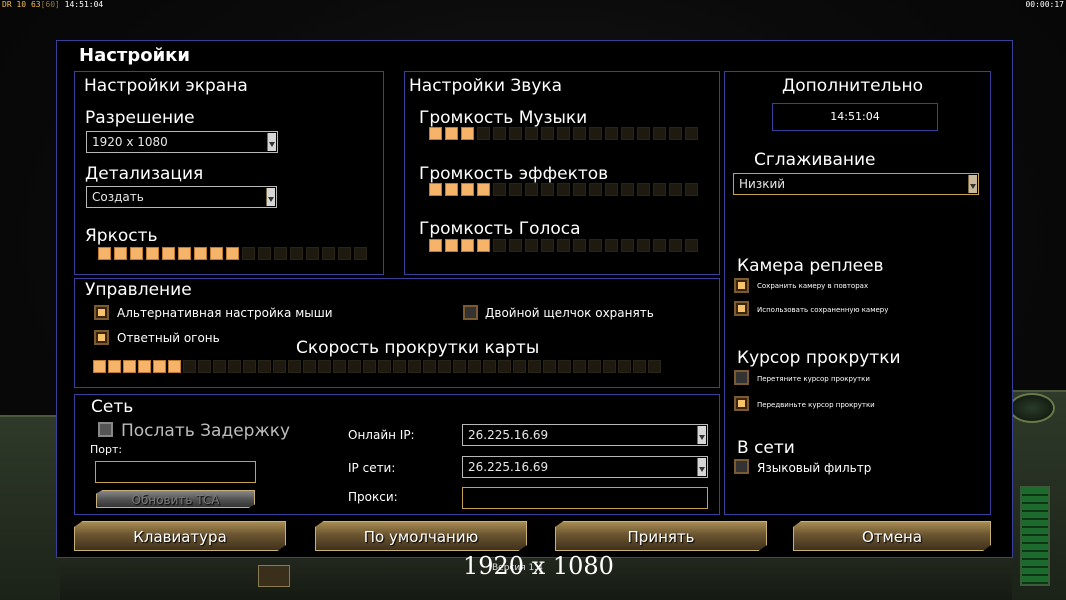  What do you see at coordinates (175, 472) in the screenshot?
I see `port-input` at bounding box center [175, 472].